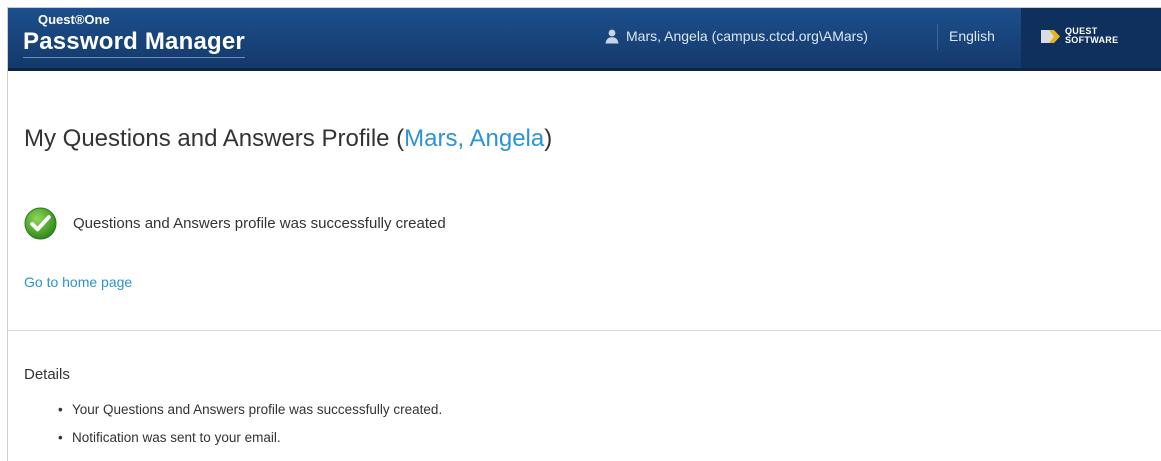 The width and height of the screenshot is (1161, 461). I want to click on current-user: Mars, Angela (campus.ctcd.org\AMars), so click(736, 36).